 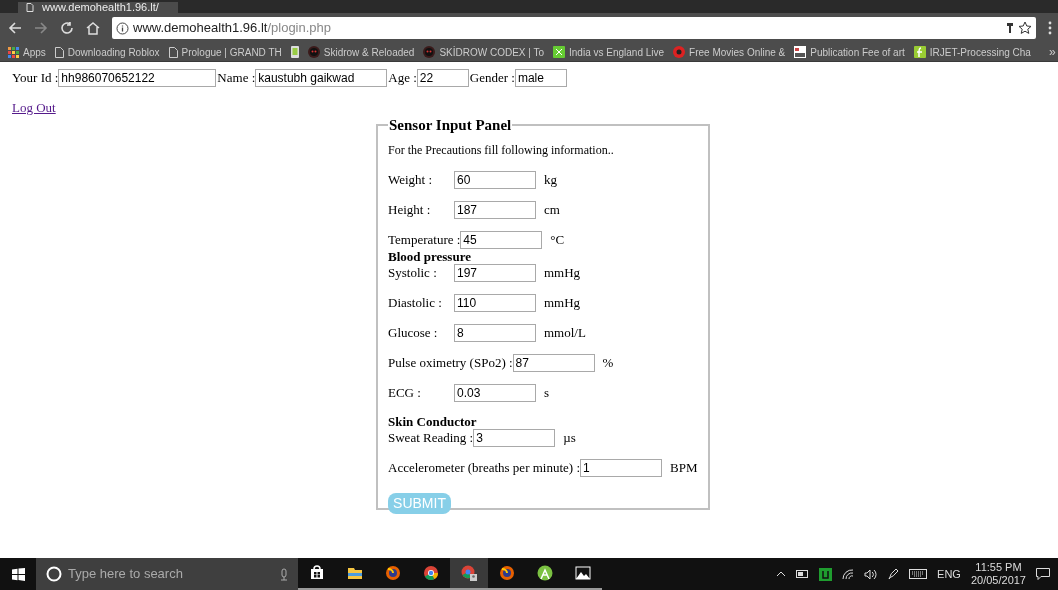 What do you see at coordinates (317, 573) in the screenshot?
I see `store-icon` at bounding box center [317, 573].